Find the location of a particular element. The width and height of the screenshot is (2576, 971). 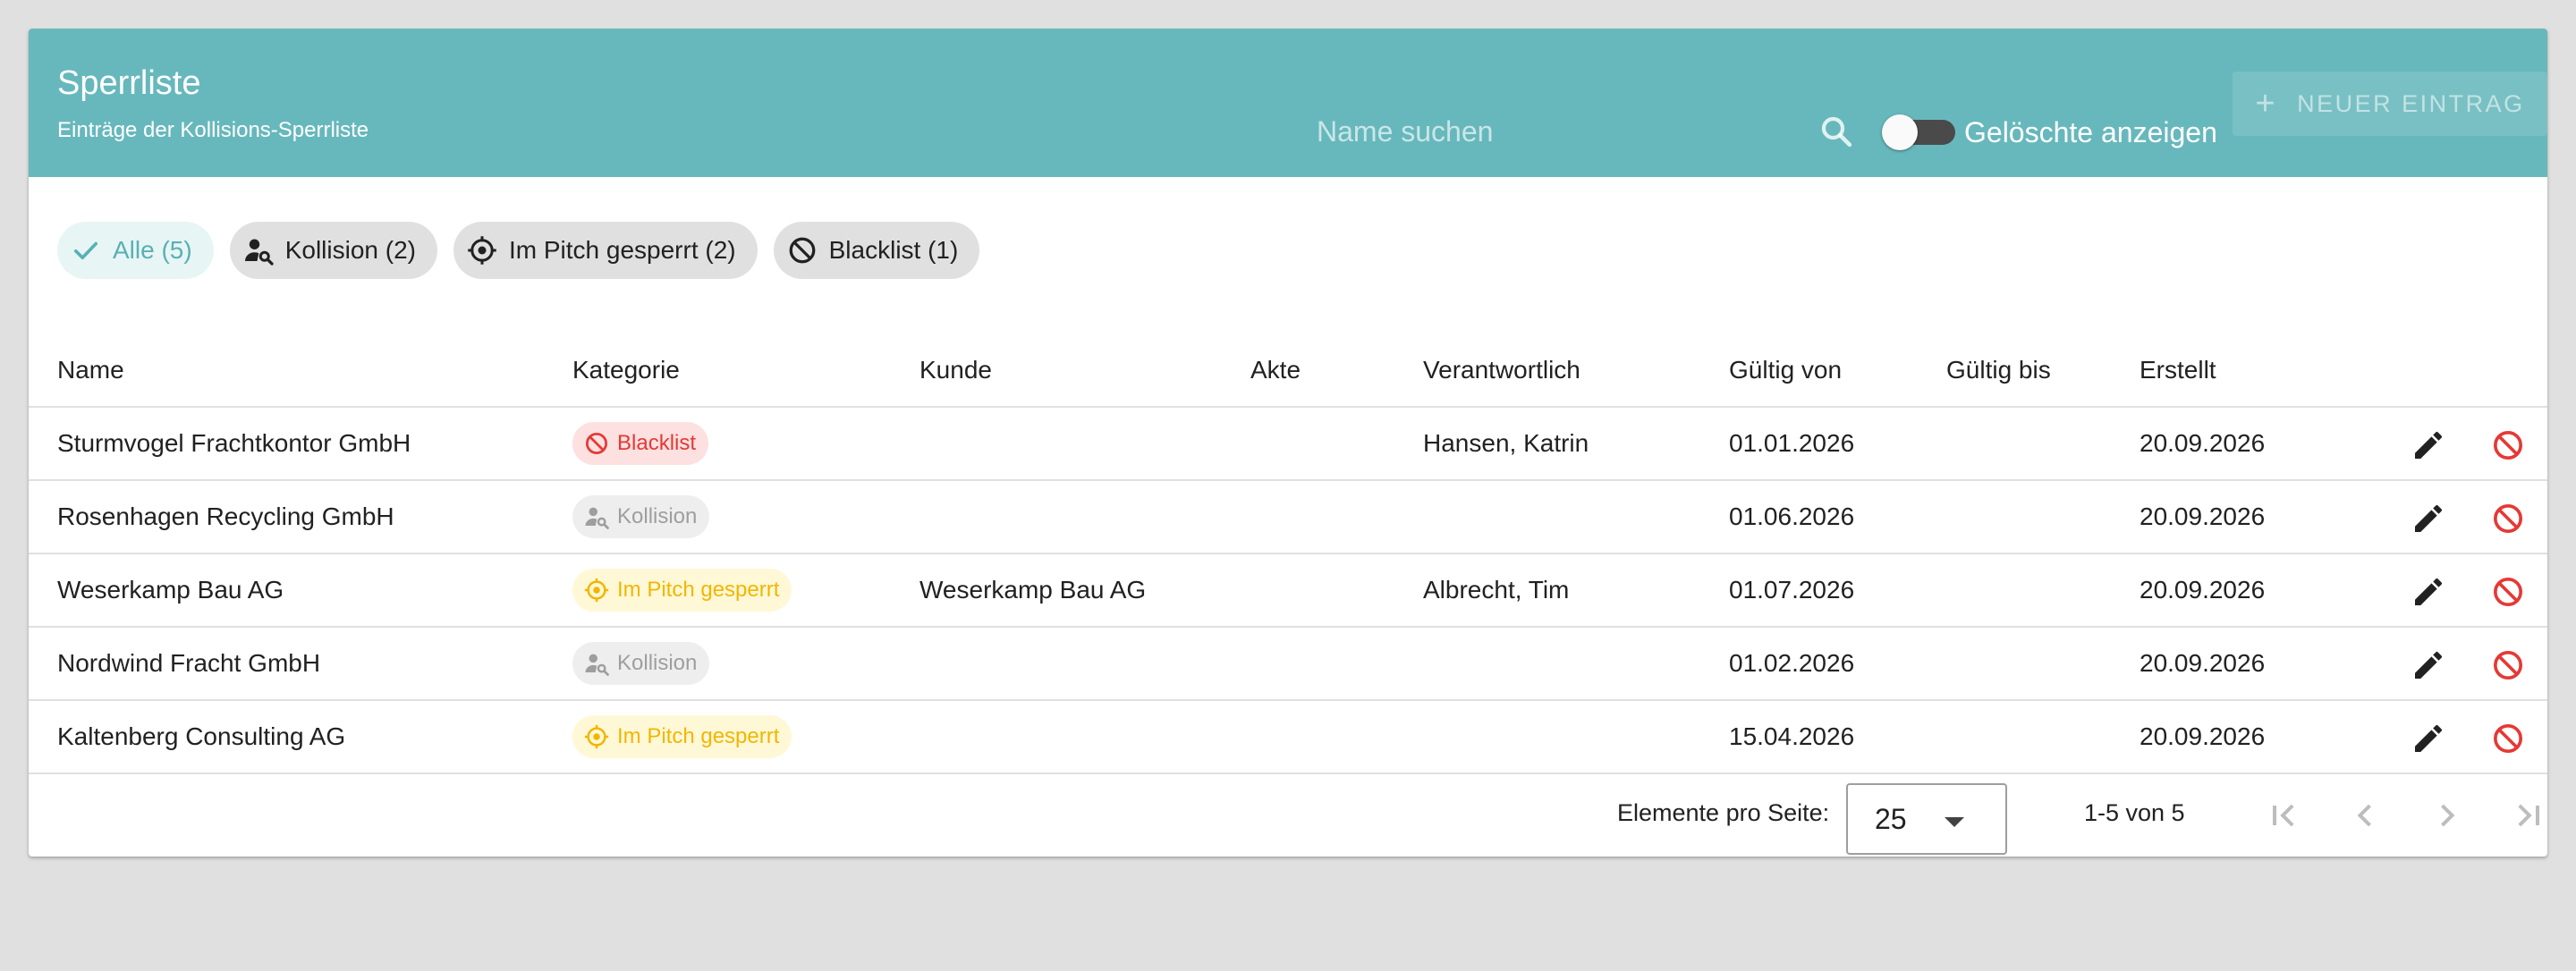

column-header-gueltig-von: Gültig von is located at coordinates (1785, 370).